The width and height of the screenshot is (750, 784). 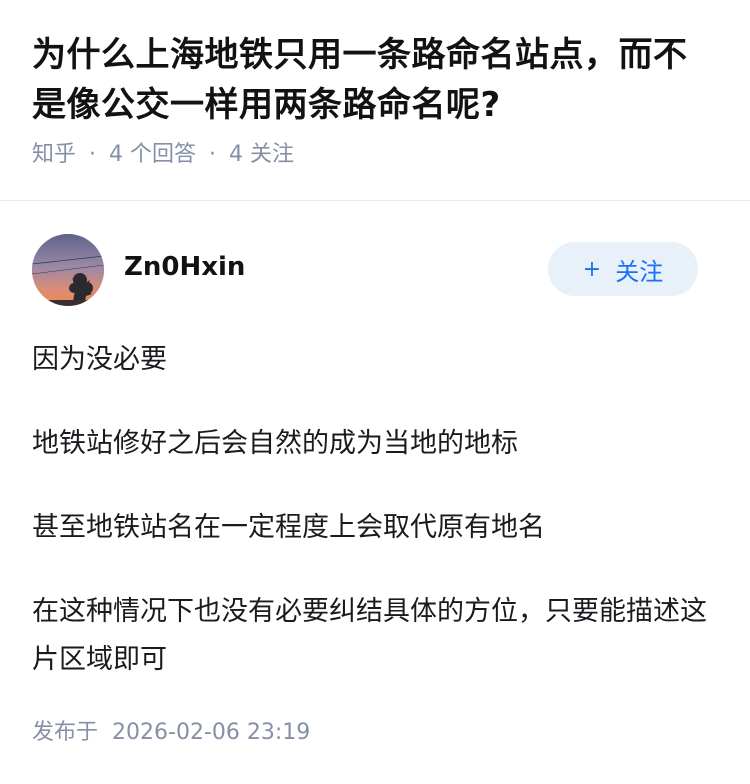 I want to click on author-row: Zn0Hxin + 关注, so click(x=365, y=270).